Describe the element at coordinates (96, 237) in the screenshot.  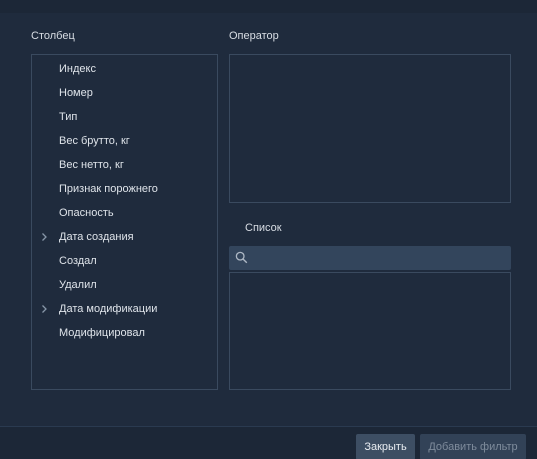
I see `column-item-label: Дата создания` at that location.